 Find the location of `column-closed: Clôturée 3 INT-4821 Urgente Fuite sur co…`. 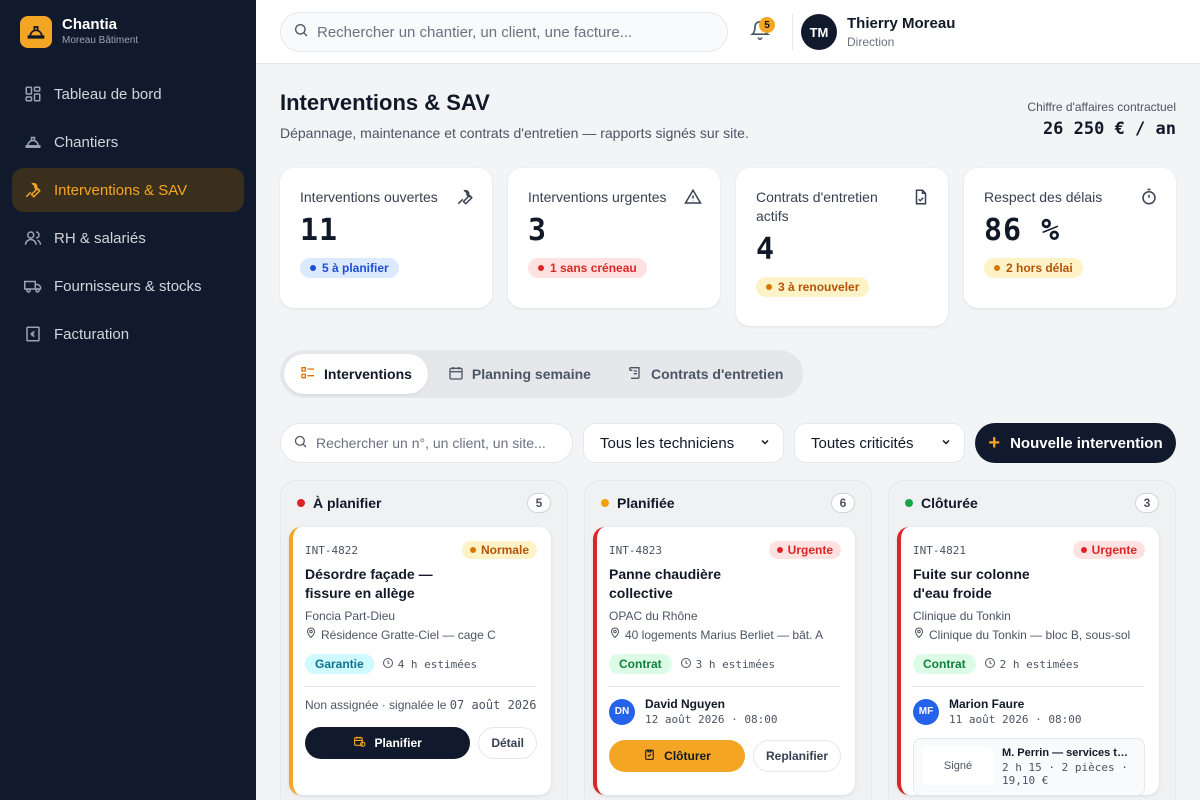

column-closed: Clôturée 3 INT-4821 Urgente Fuite sur co… is located at coordinates (1032, 640).